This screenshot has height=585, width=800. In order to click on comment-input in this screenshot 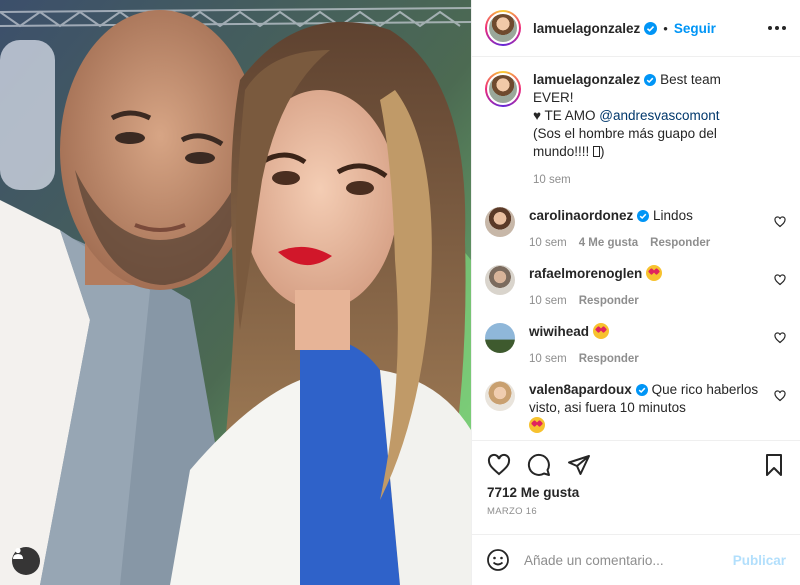, I will do `click(628, 560)`.